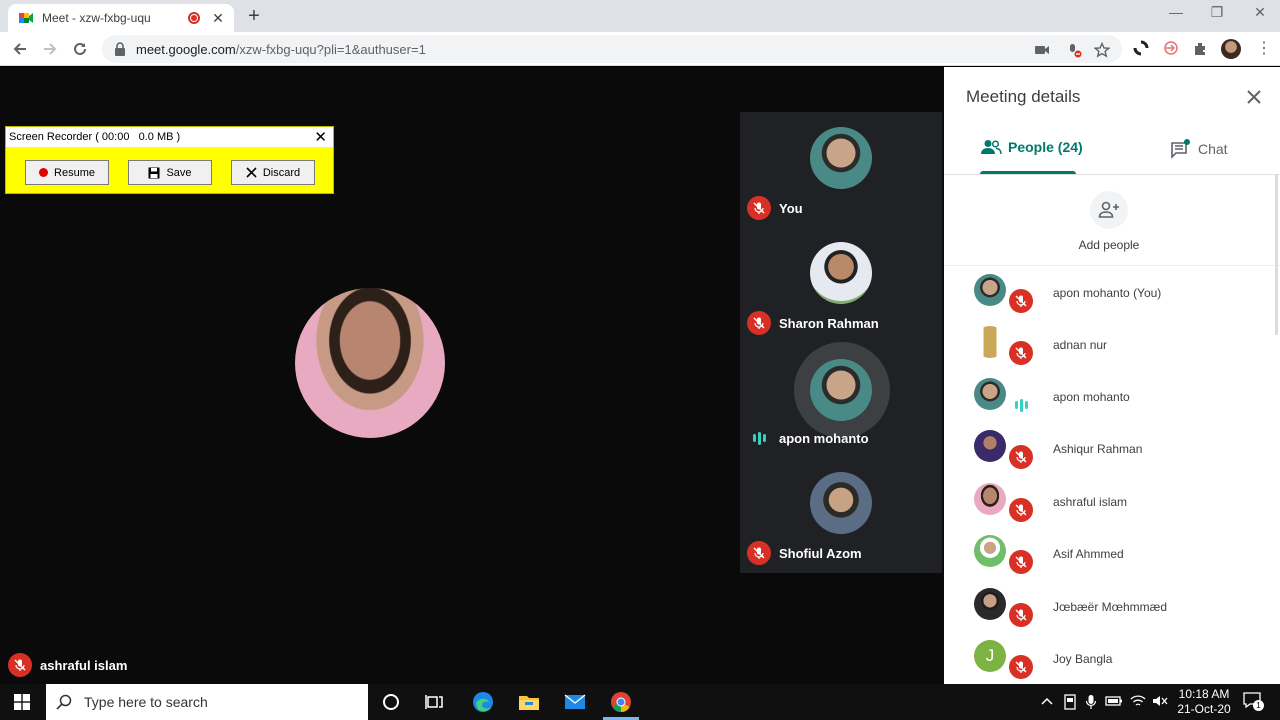  Describe the element at coordinates (80, 49) in the screenshot. I see `reload-icon` at that location.